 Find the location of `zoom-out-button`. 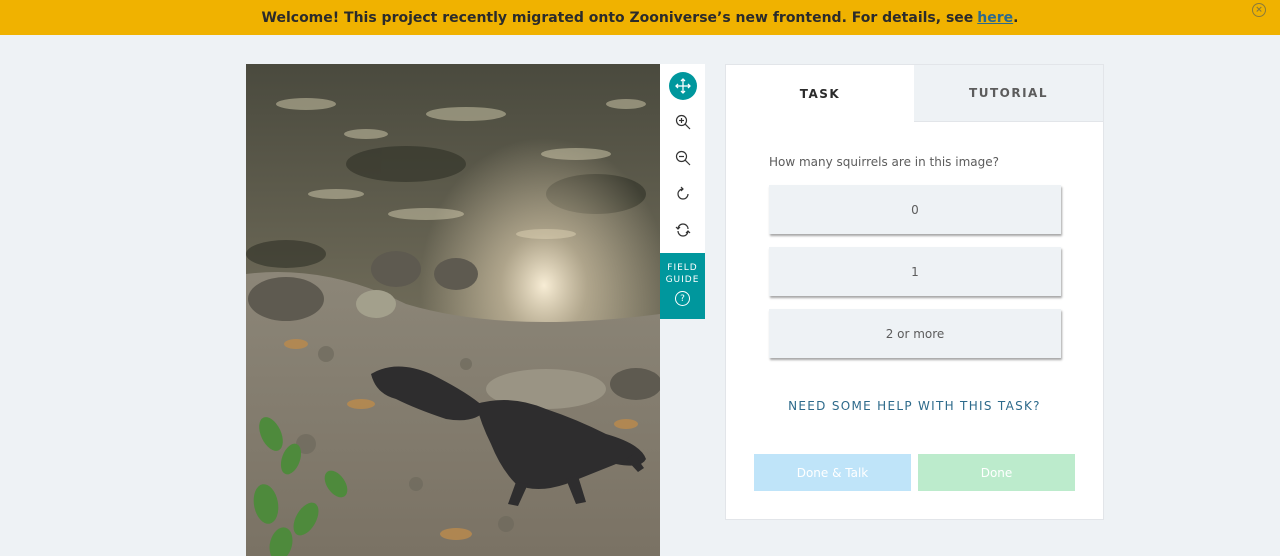

zoom-out-button is located at coordinates (682, 158).